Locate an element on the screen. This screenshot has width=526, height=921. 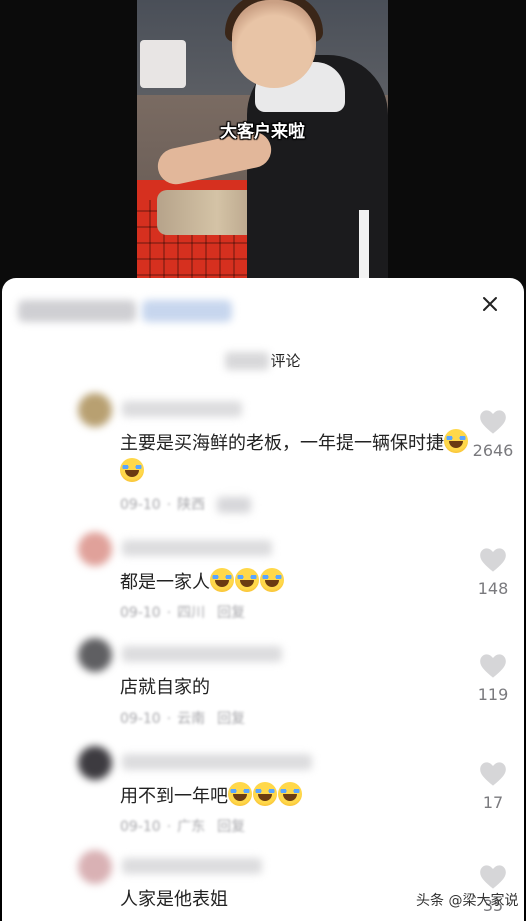
comment-item: 用不到一年吧 09-10 · 广东 回复 17 is located at coordinates (263, 801).